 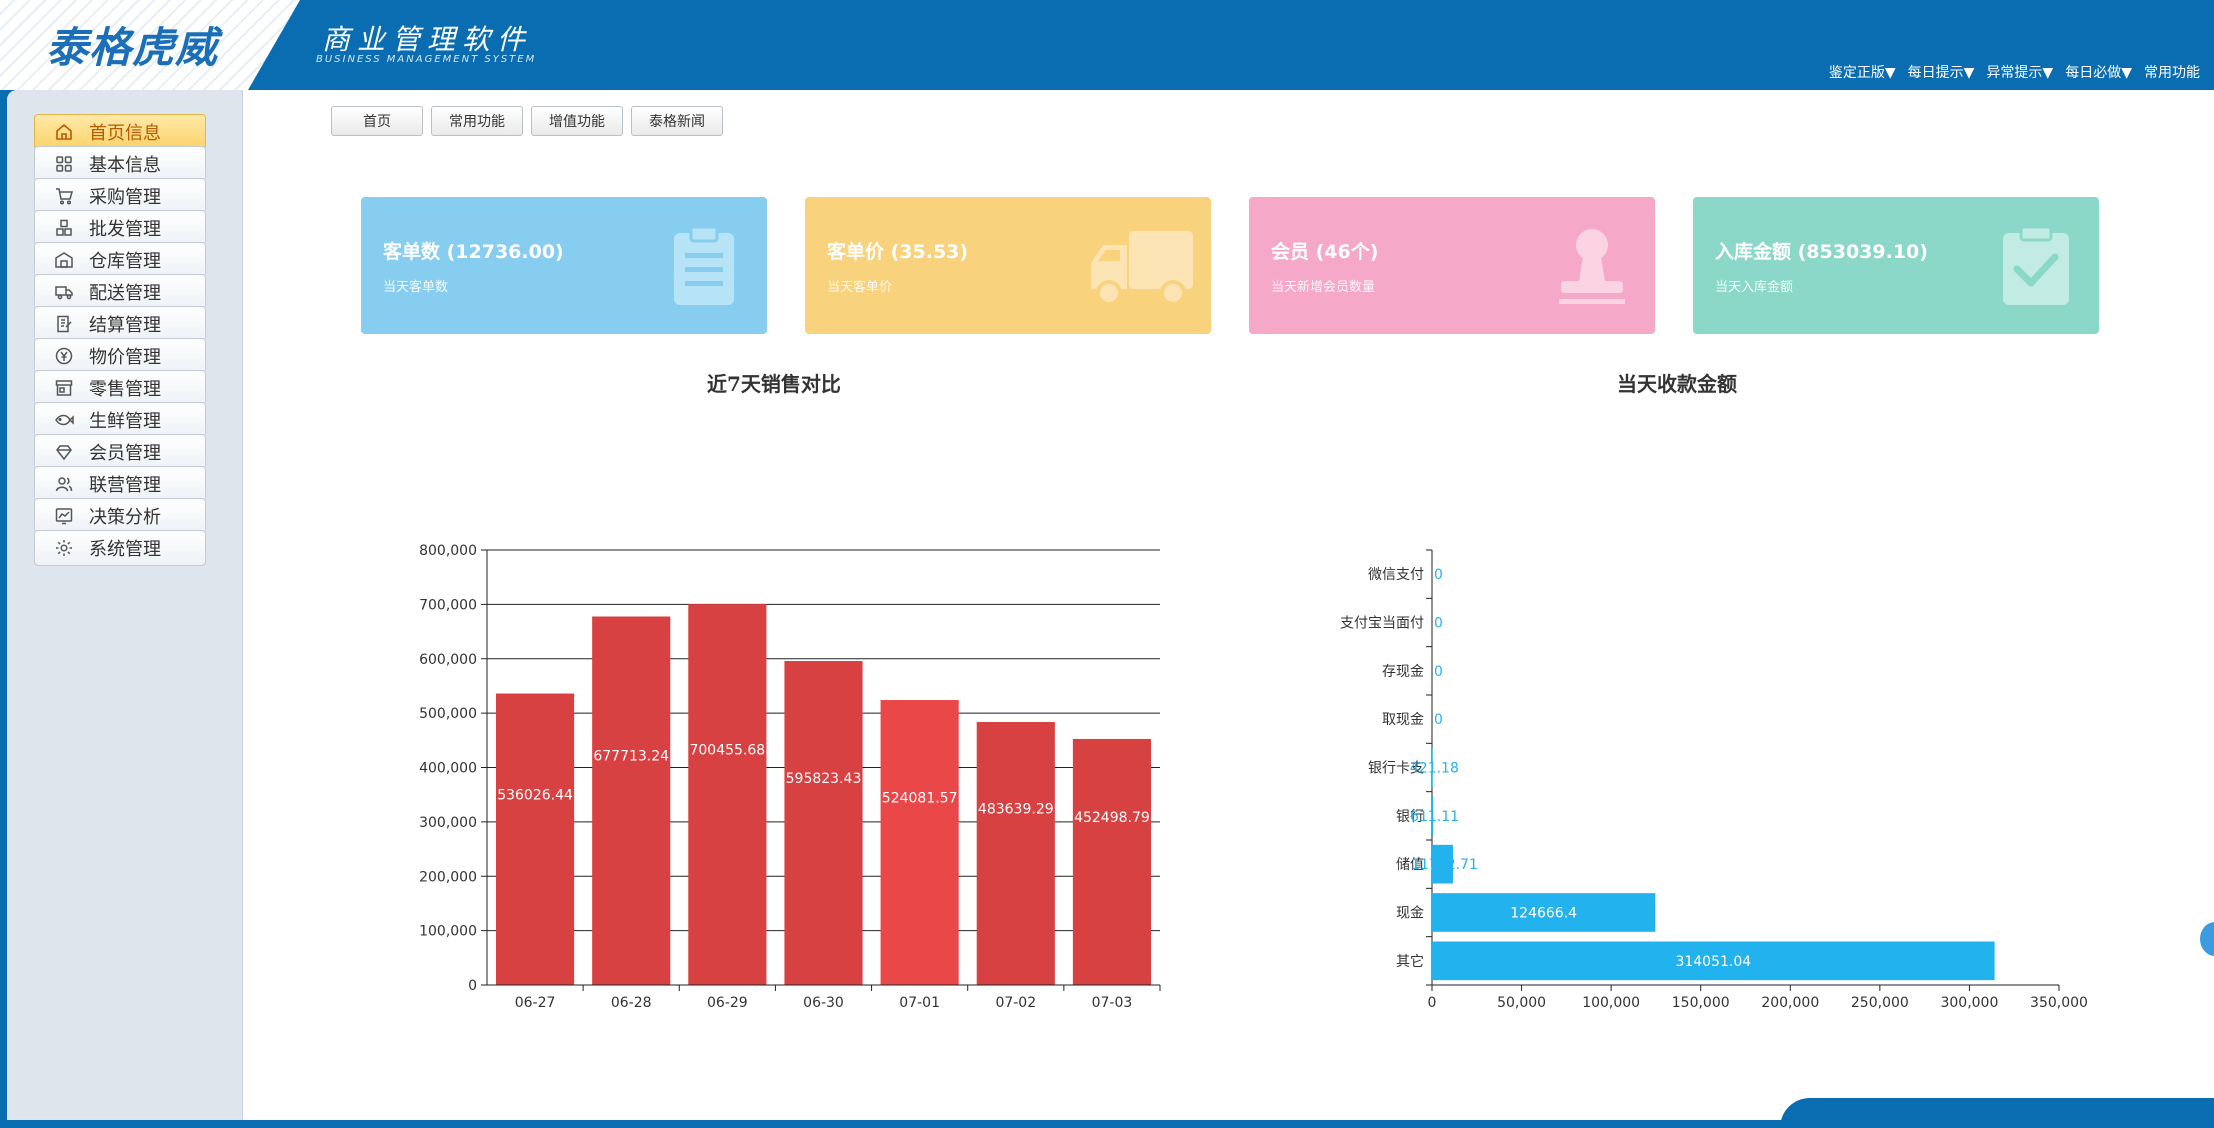 What do you see at coordinates (1432, 1003) in the screenshot?
I see `x-tick-label: 0` at bounding box center [1432, 1003].